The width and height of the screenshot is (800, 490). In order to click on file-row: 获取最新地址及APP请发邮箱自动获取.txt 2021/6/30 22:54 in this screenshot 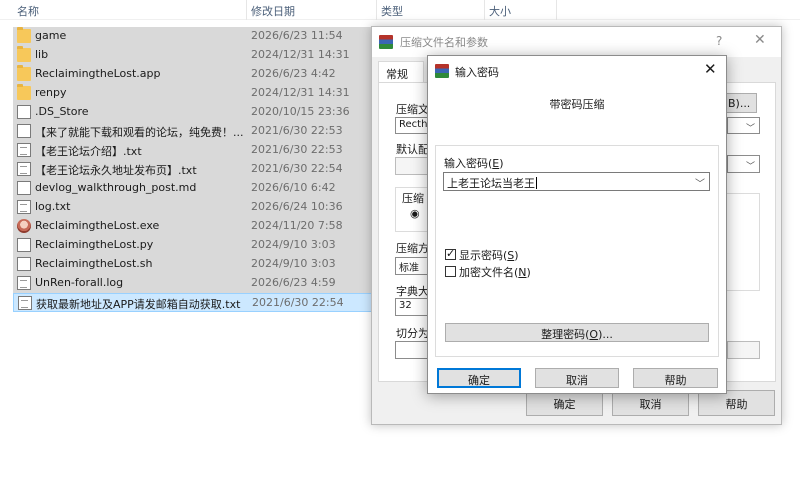, I will do `click(193, 302)`.